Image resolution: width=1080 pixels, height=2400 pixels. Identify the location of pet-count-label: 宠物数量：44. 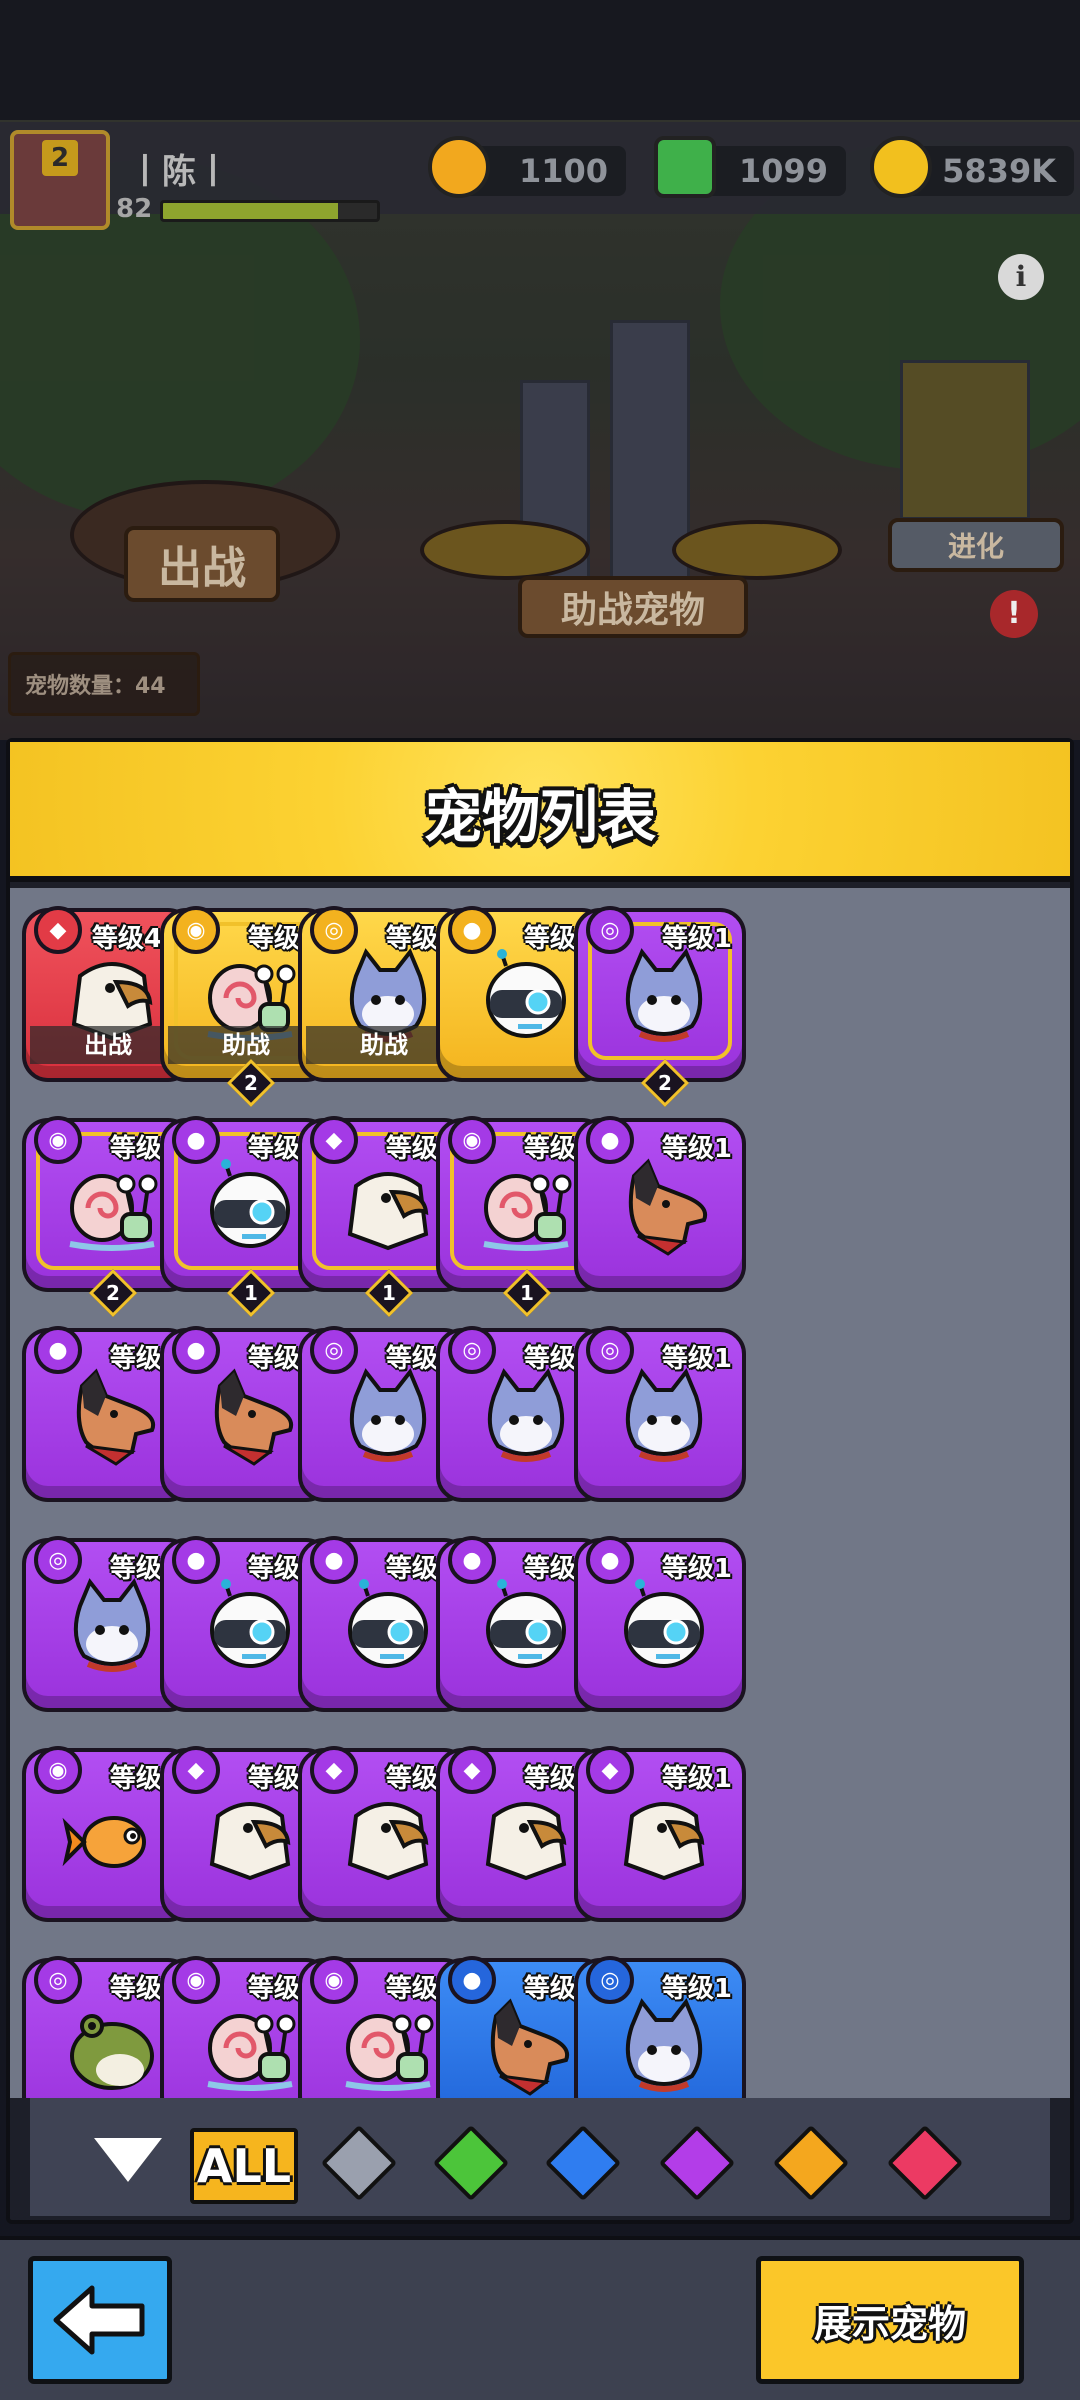
(104, 684).